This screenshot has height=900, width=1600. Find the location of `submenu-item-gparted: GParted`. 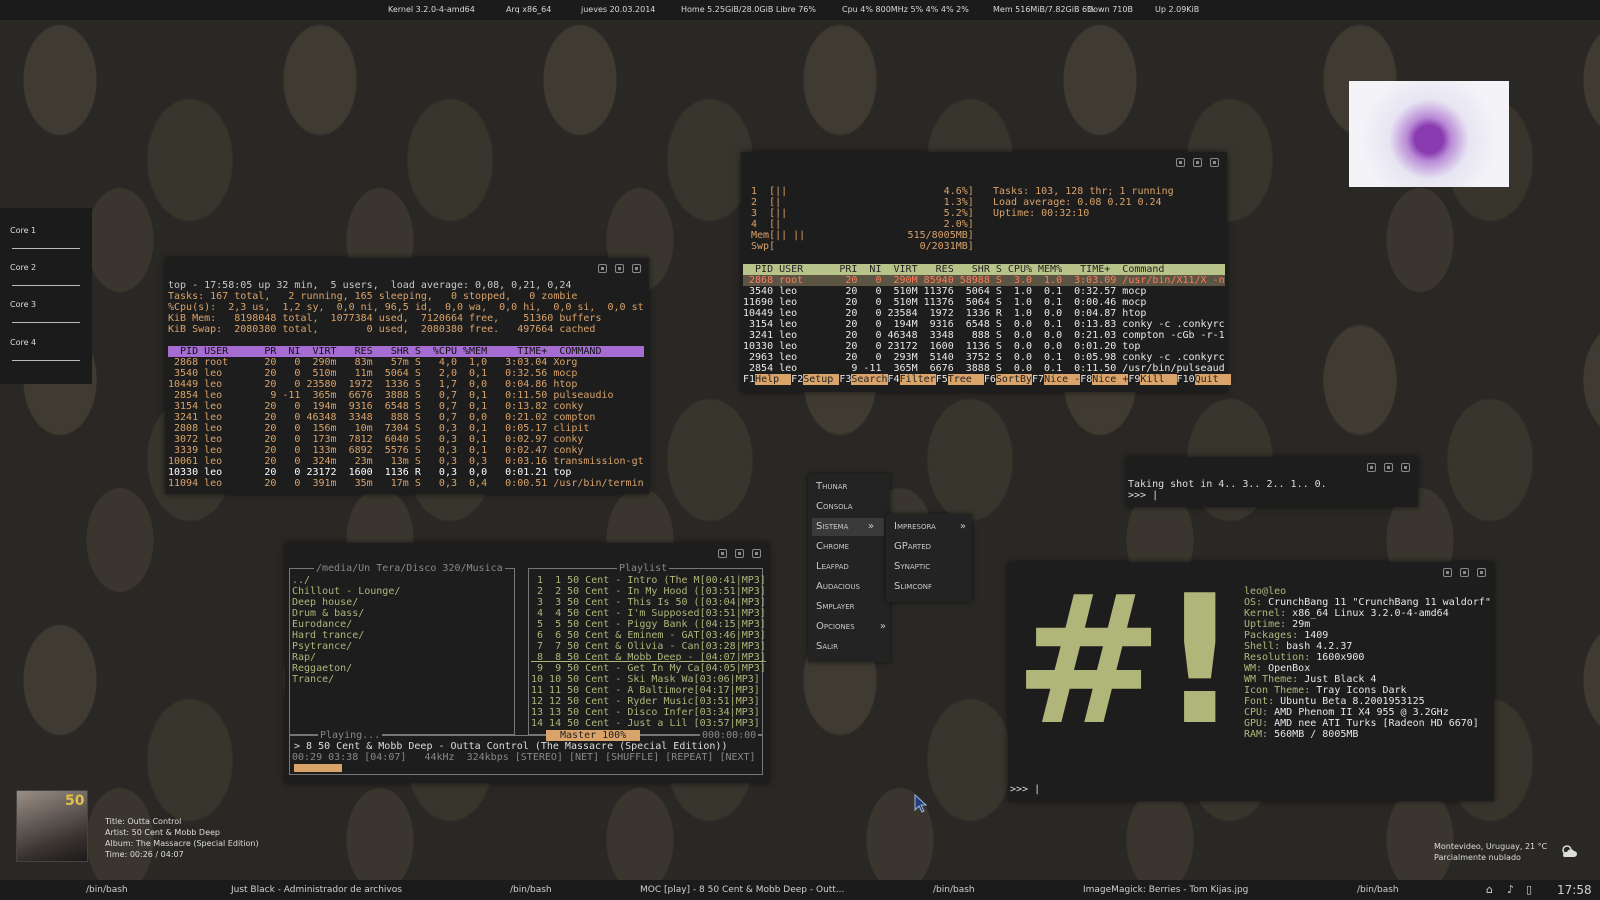

submenu-item-gparted: GParted is located at coordinates (912, 547).